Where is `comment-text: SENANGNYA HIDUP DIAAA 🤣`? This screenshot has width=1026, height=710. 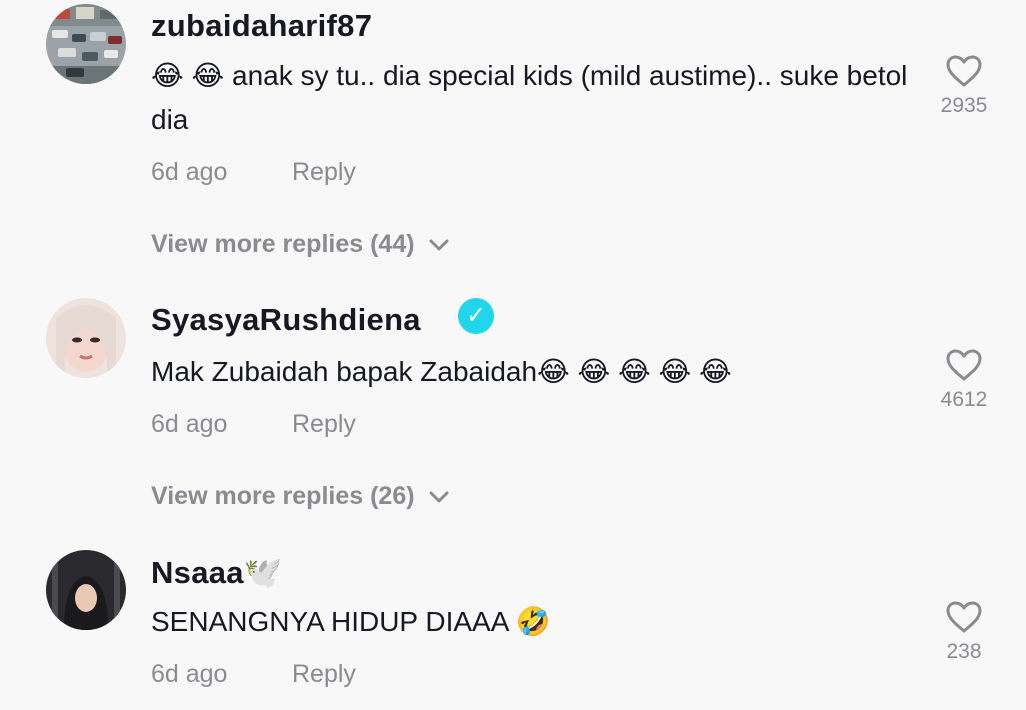
comment-text: SENANGNYA HIDUP DIAAA 🤣 is located at coordinates (351, 621).